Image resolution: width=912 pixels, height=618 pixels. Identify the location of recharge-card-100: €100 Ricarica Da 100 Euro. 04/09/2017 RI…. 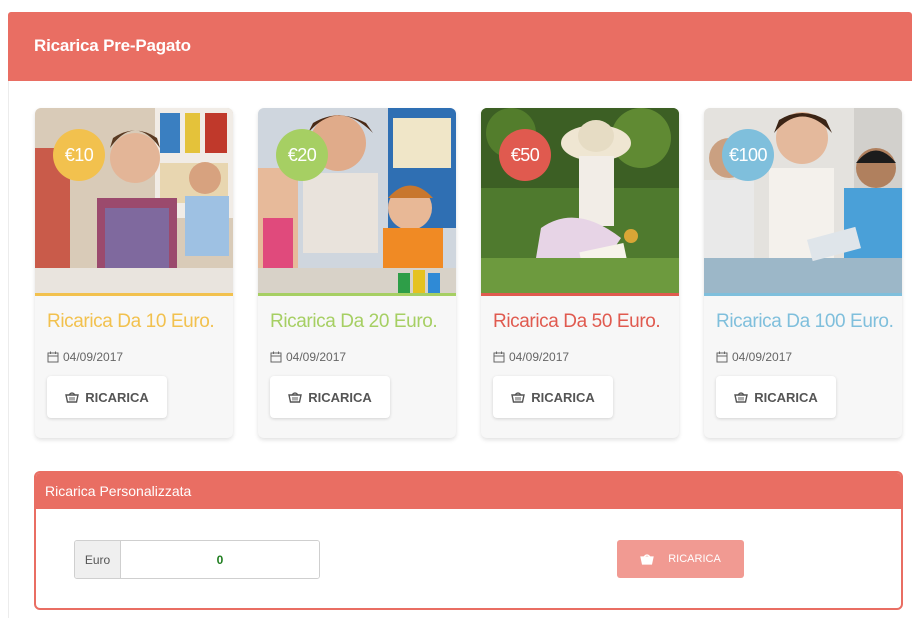
(803, 273).